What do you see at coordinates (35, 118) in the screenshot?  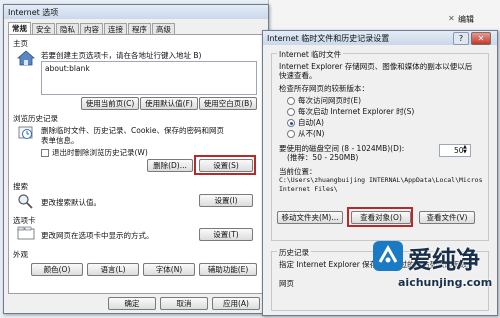 I see `browsing-history-heading: 浏览历史记录` at bounding box center [35, 118].